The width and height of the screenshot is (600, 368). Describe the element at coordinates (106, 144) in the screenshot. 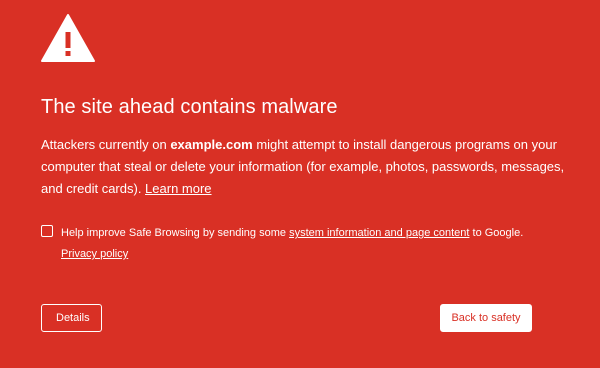

I see `message-text: Attackers currently on` at that location.